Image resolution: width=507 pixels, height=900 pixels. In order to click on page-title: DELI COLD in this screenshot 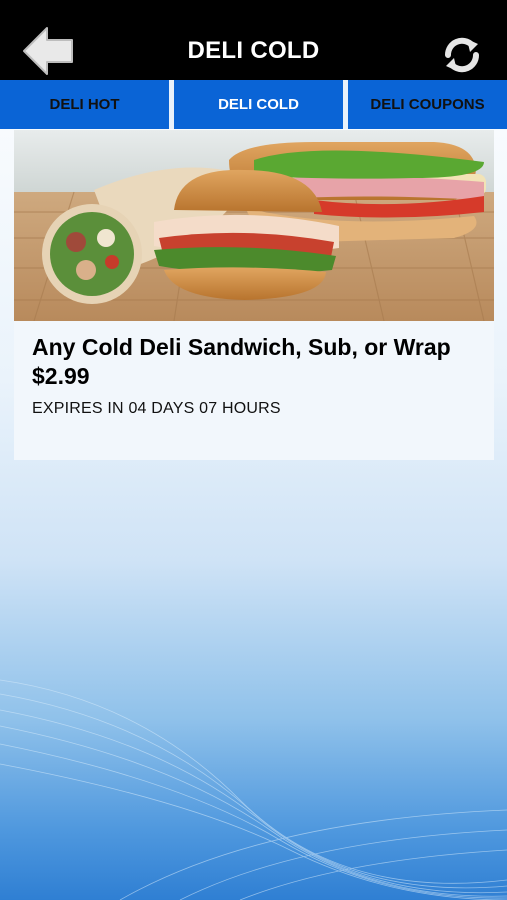, I will do `click(253, 40)`.